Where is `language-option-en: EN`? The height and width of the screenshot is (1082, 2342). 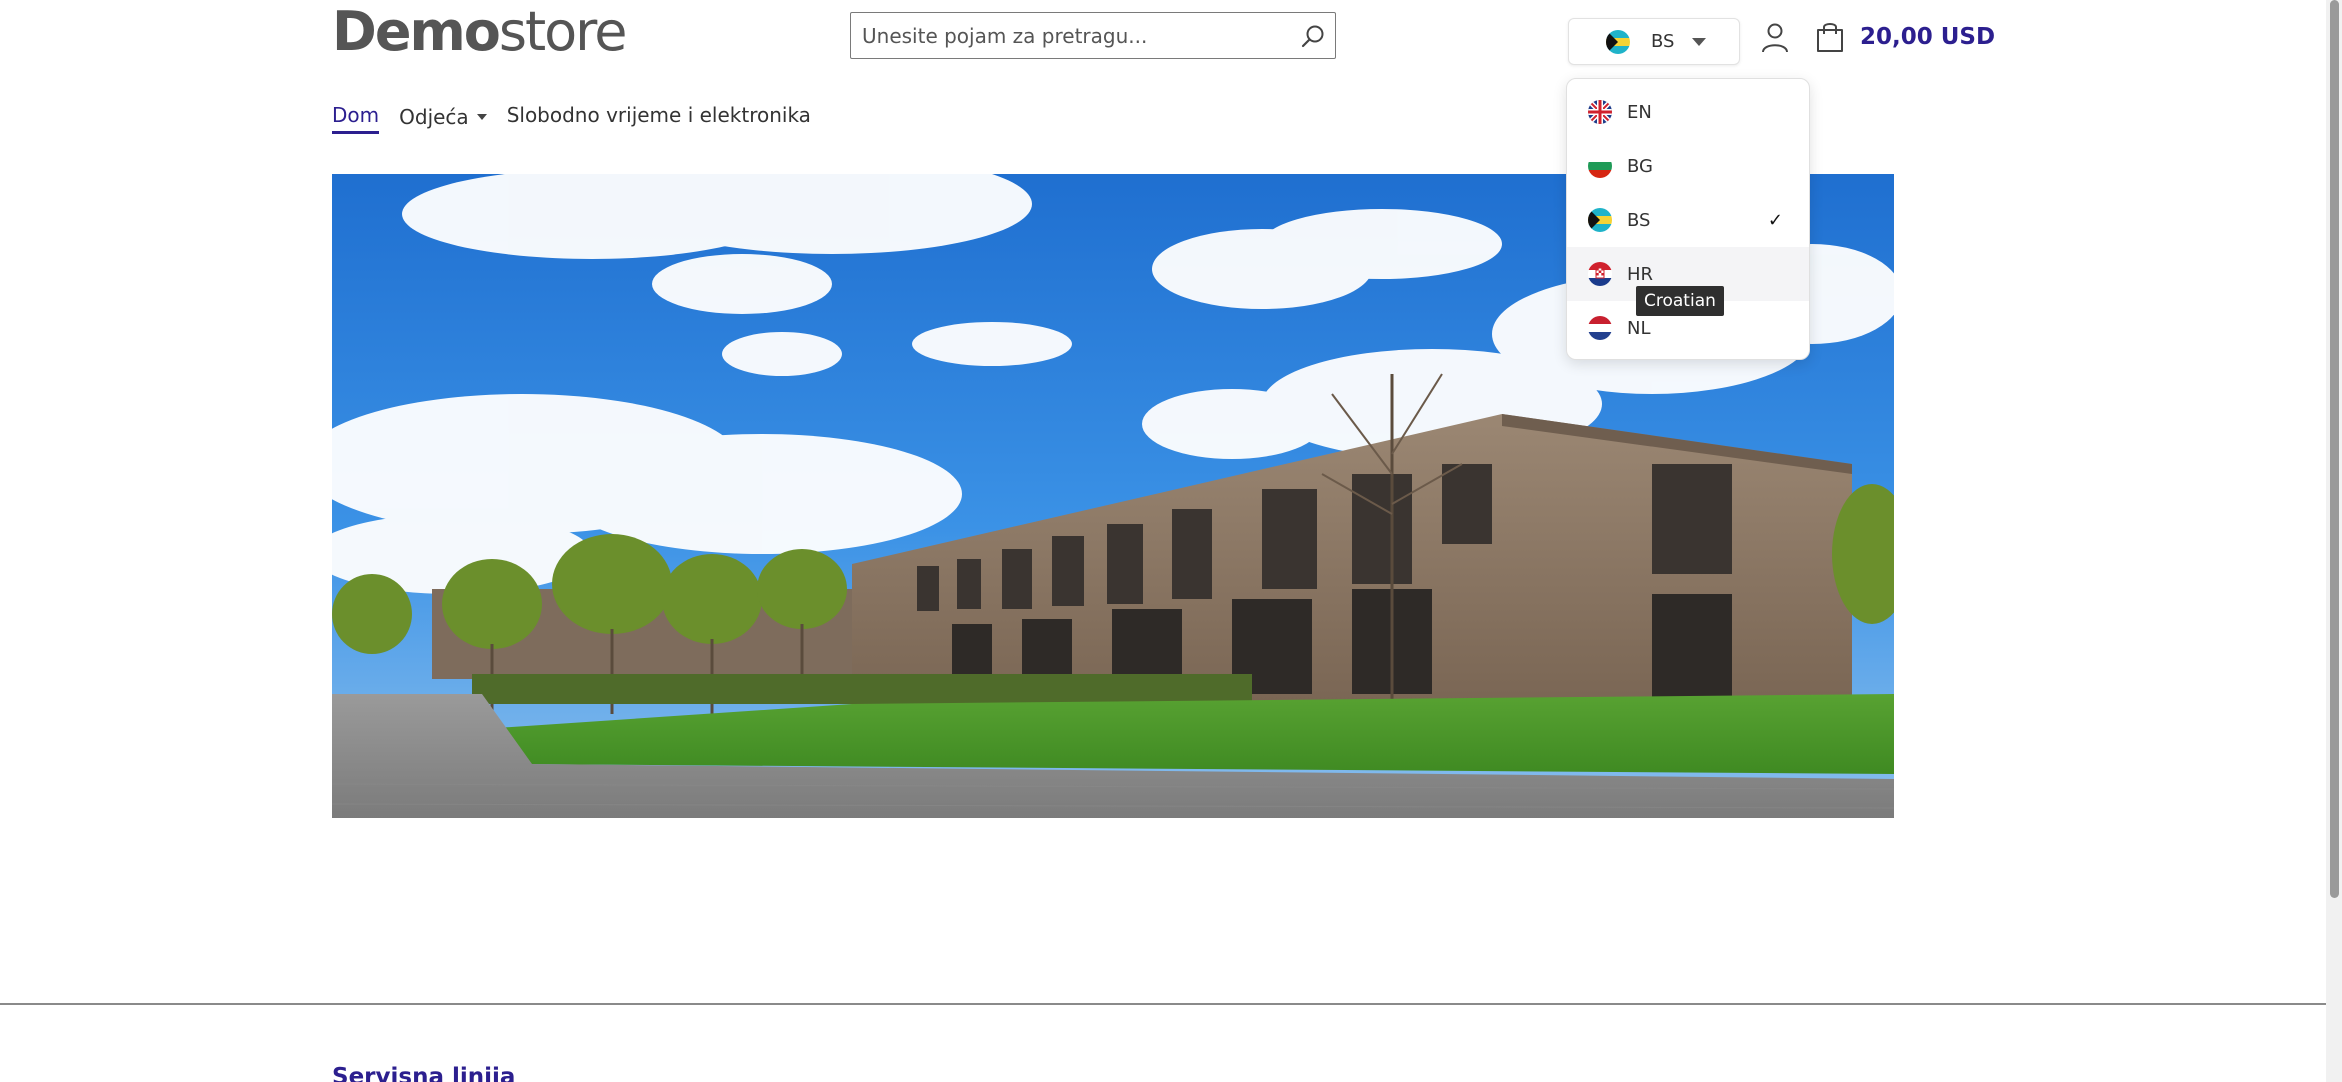
language-option-en: EN is located at coordinates (1688, 112).